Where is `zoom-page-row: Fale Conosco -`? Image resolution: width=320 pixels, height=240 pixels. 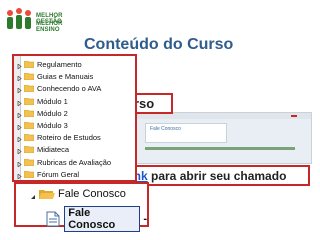 zoom-page-row: Fale Conosco - is located at coordinates (96, 219).